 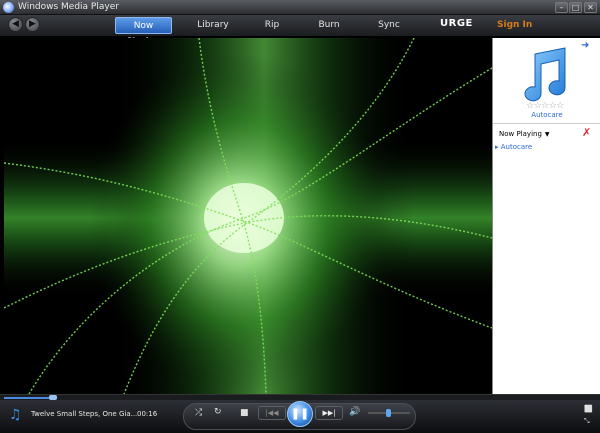 What do you see at coordinates (143, 32) in the screenshot?
I see `tab-now-playing: Now Playing` at bounding box center [143, 32].